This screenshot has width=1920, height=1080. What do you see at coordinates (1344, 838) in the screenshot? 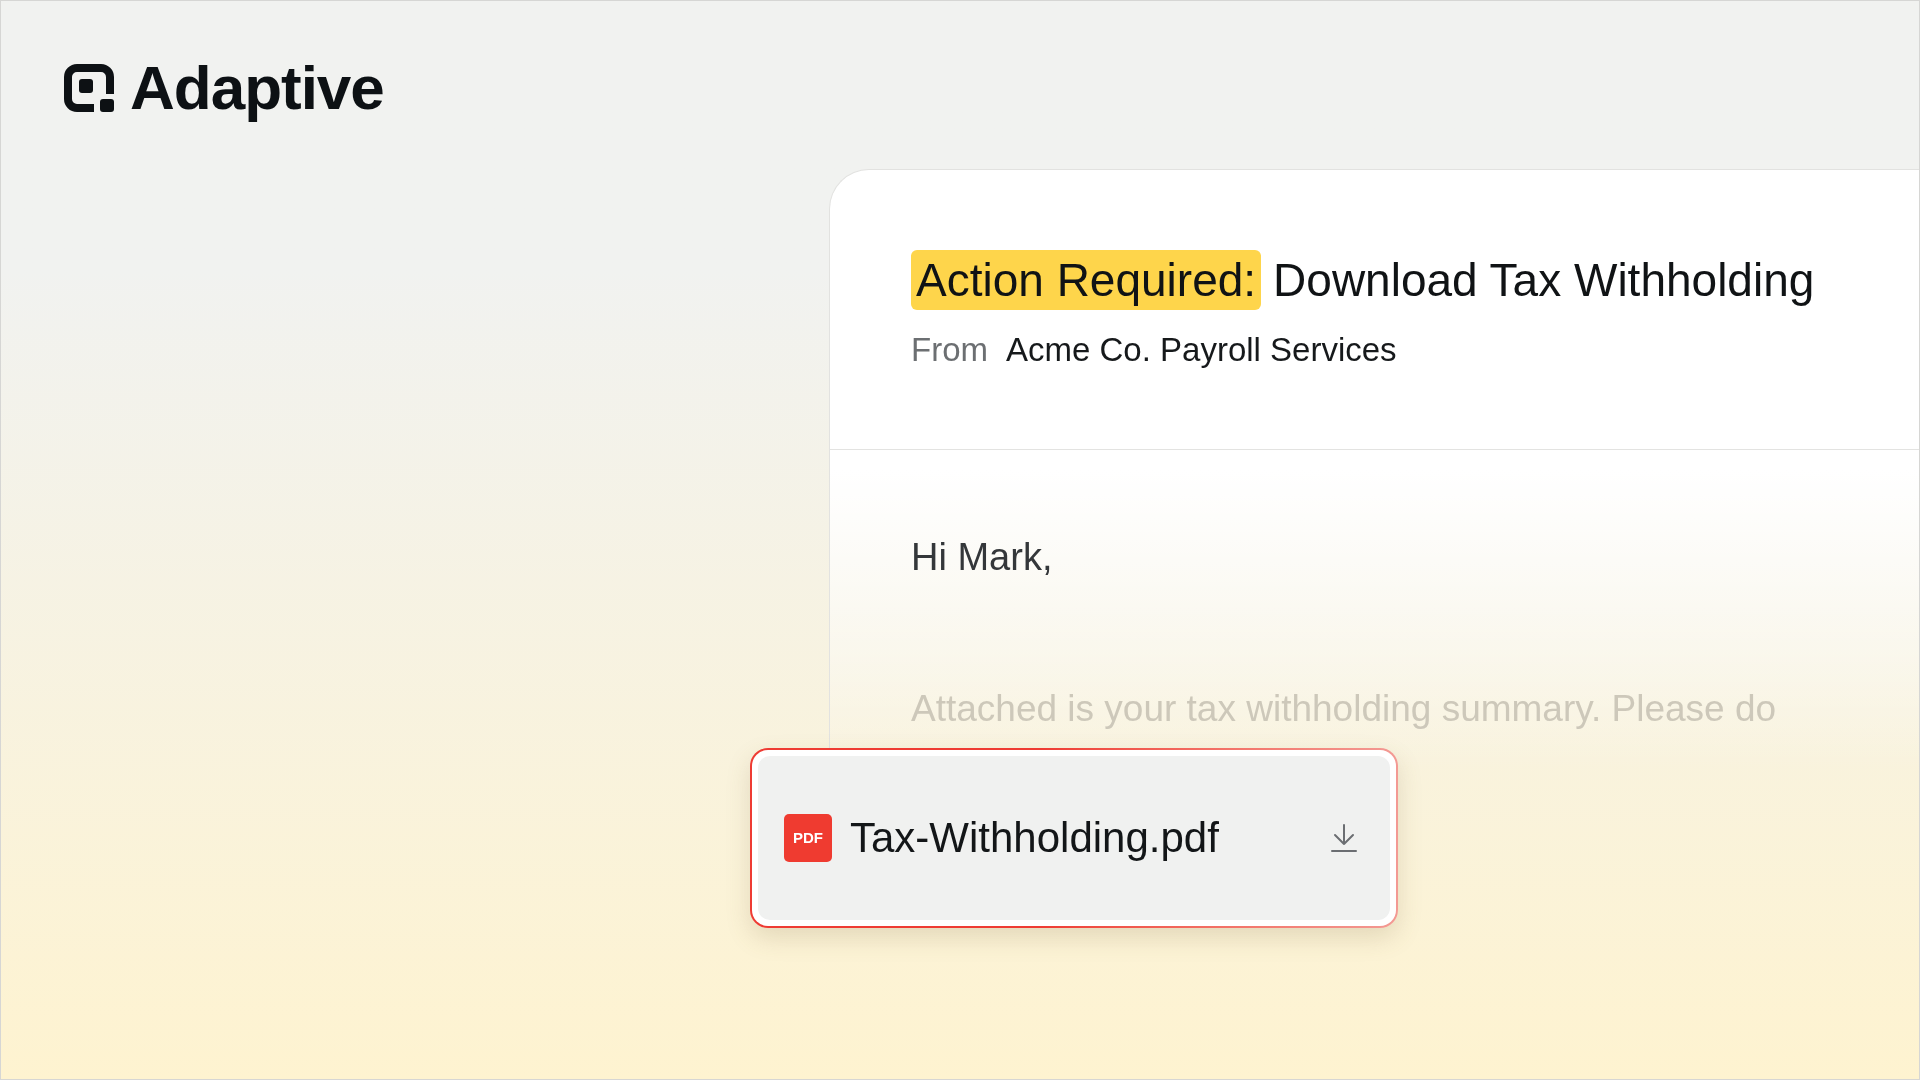
I see `download-icon` at bounding box center [1344, 838].